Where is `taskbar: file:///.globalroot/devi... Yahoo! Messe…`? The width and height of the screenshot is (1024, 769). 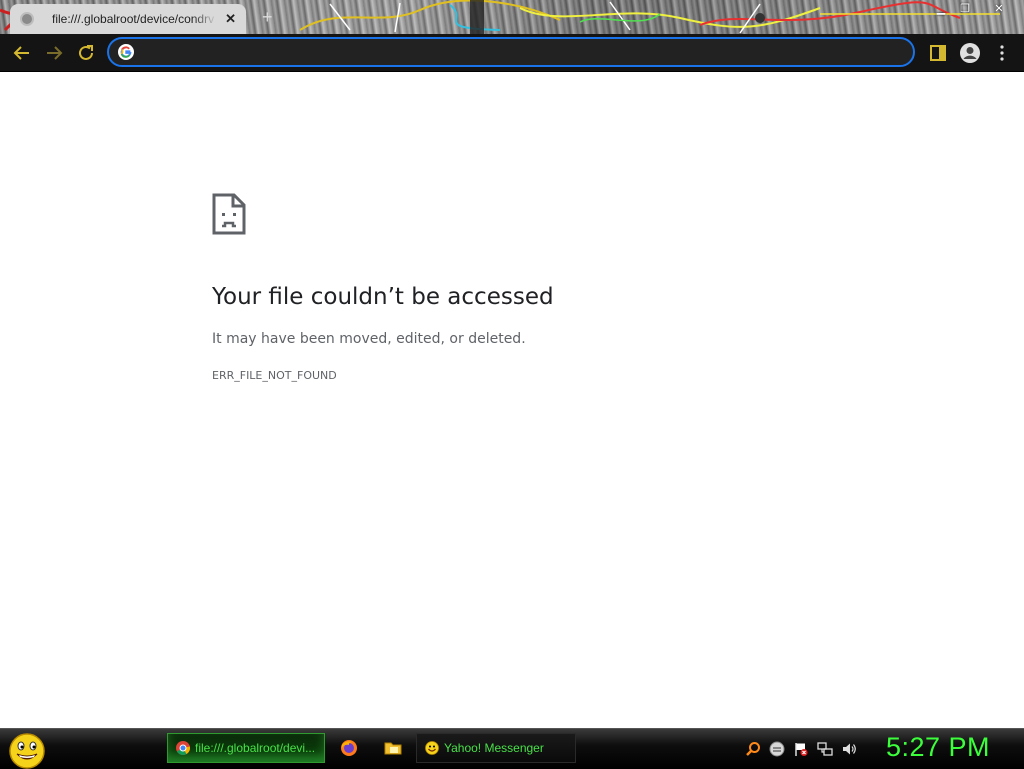
taskbar: file:///.globalroot/devi... Yahoo! Messe… is located at coordinates (512, 748).